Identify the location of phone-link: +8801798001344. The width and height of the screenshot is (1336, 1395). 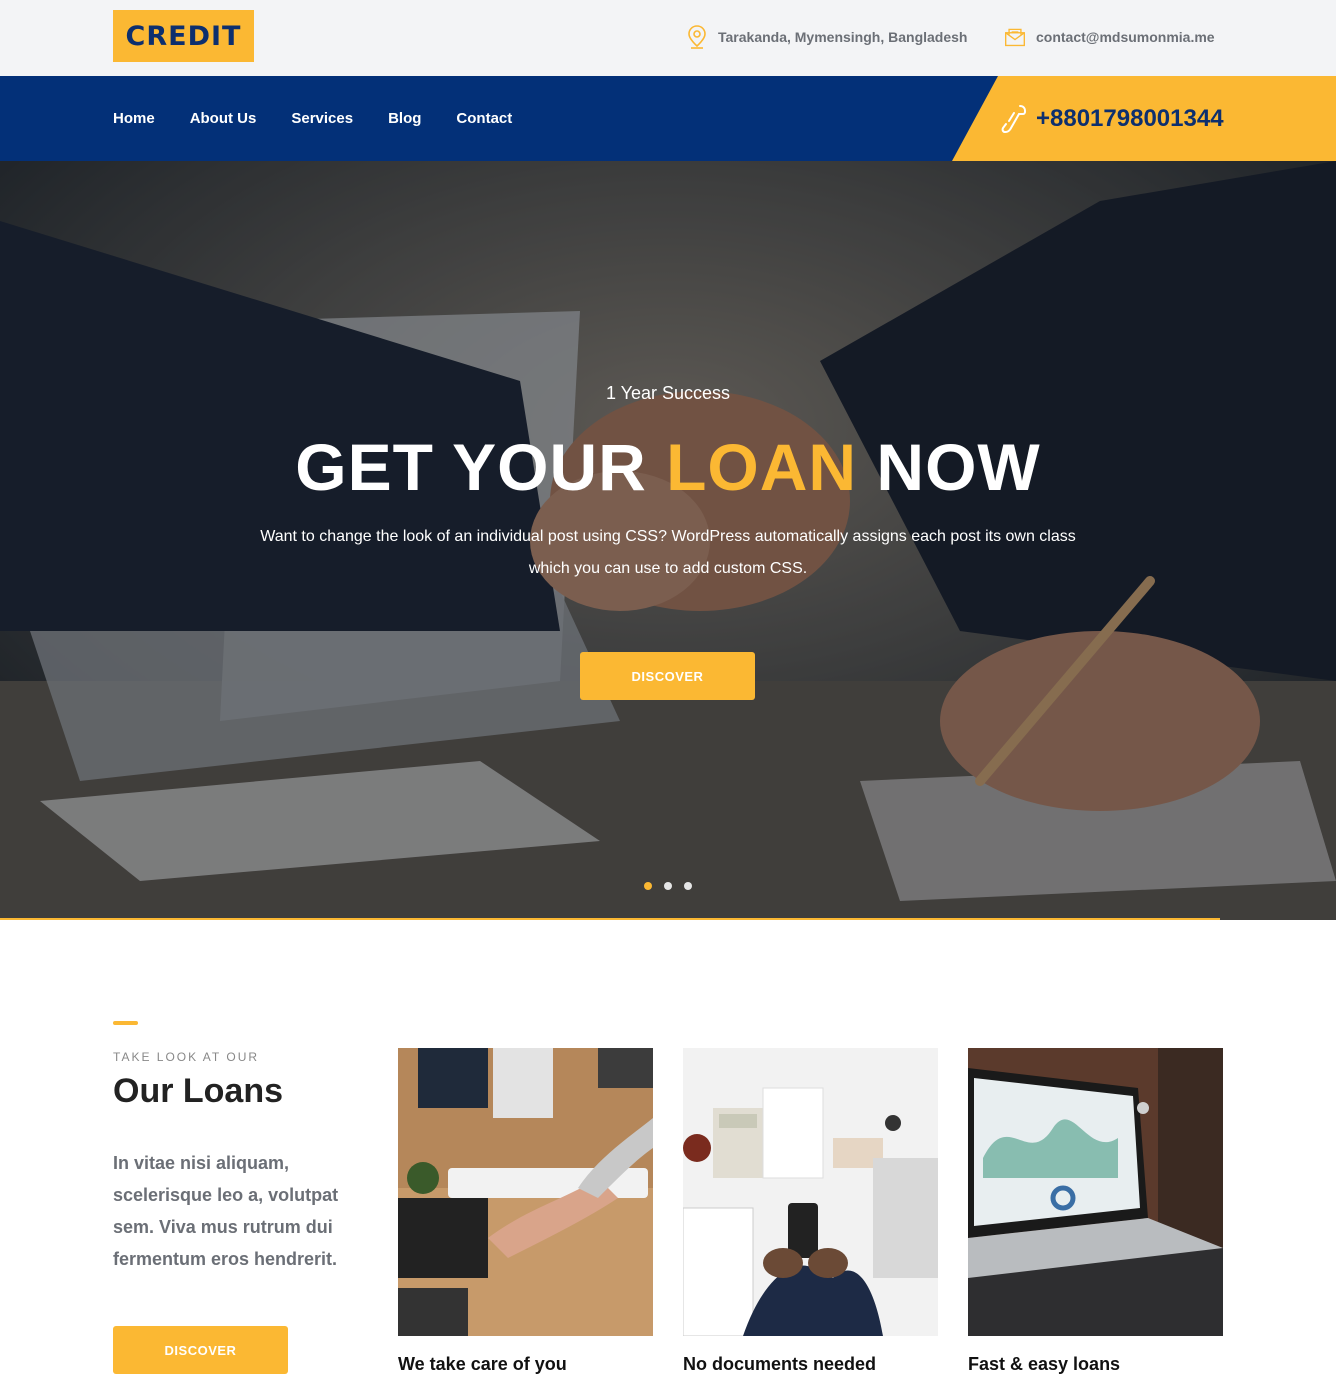
(1112, 118).